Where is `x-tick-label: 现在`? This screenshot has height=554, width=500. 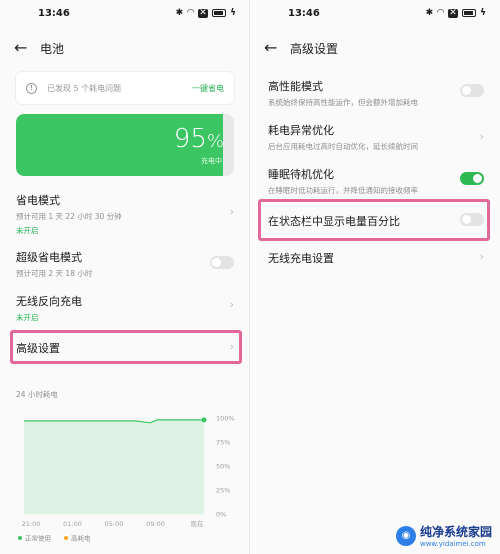 x-tick-label: 现在 is located at coordinates (198, 523).